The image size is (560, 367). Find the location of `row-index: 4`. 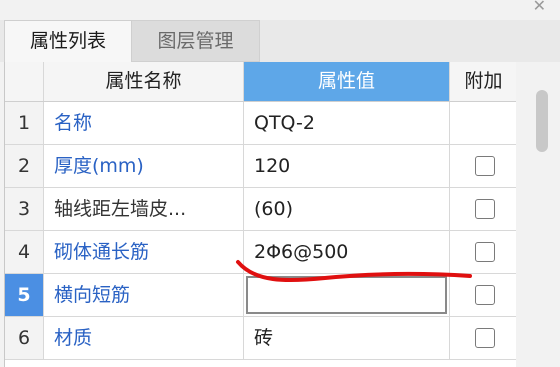

row-index: 4 is located at coordinates (24, 252).